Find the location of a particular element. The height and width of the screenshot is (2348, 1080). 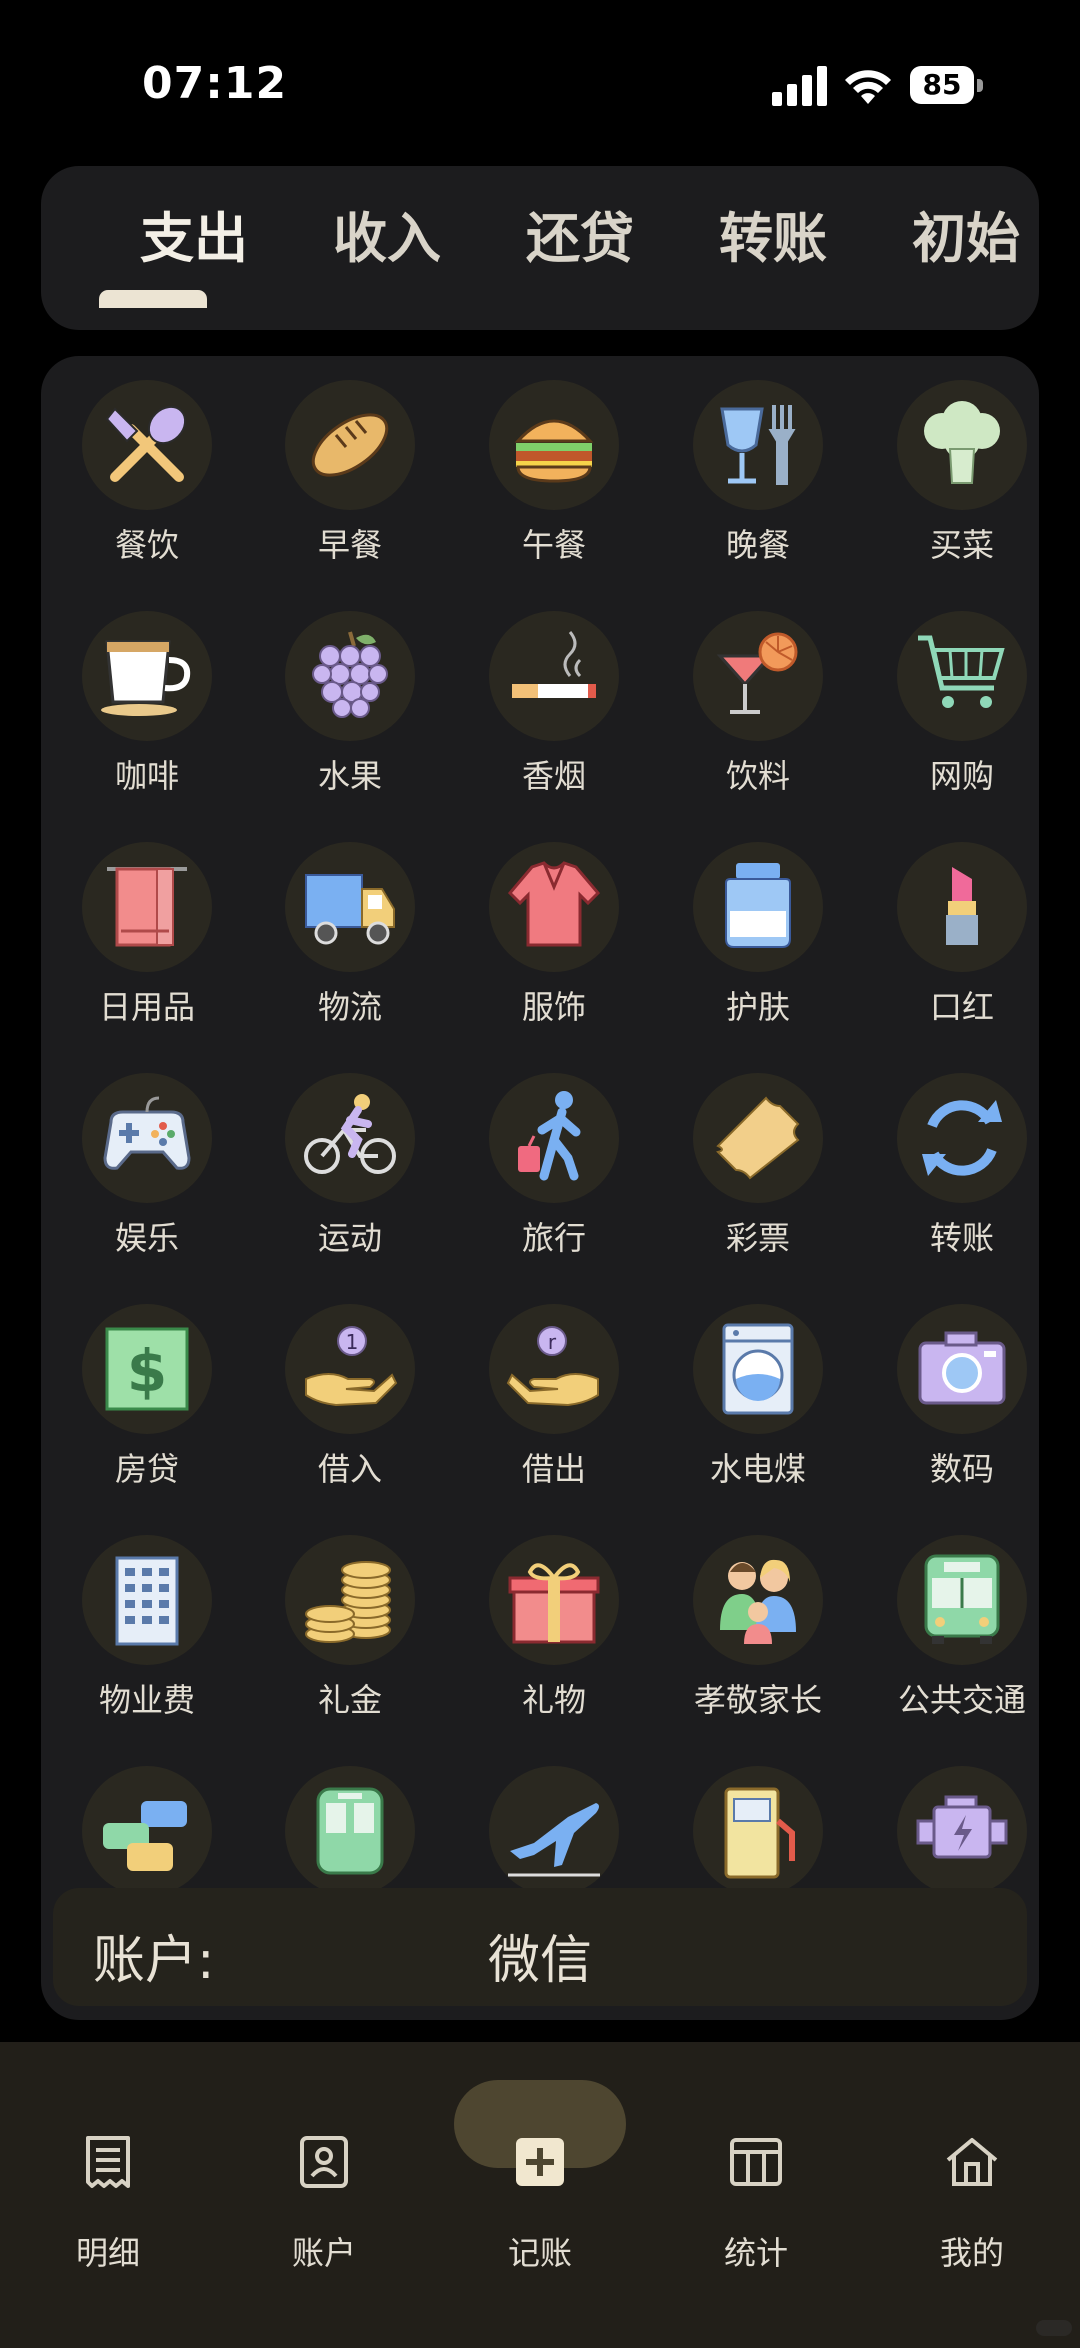

category-item: 护肤 is located at coordinates (756, 957).